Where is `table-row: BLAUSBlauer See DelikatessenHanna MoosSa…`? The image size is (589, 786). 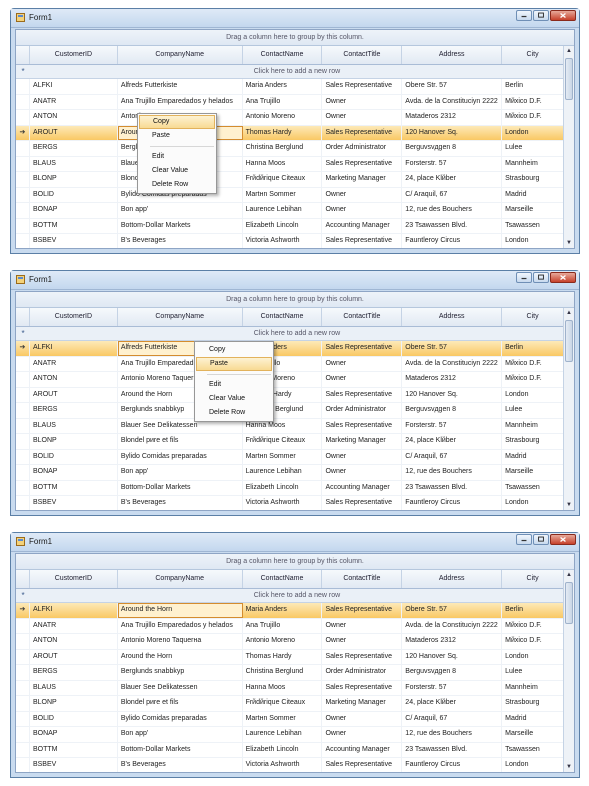 table-row: BLAUSBlauer See DelikatessenHanna MoosSa… is located at coordinates (290, 164).